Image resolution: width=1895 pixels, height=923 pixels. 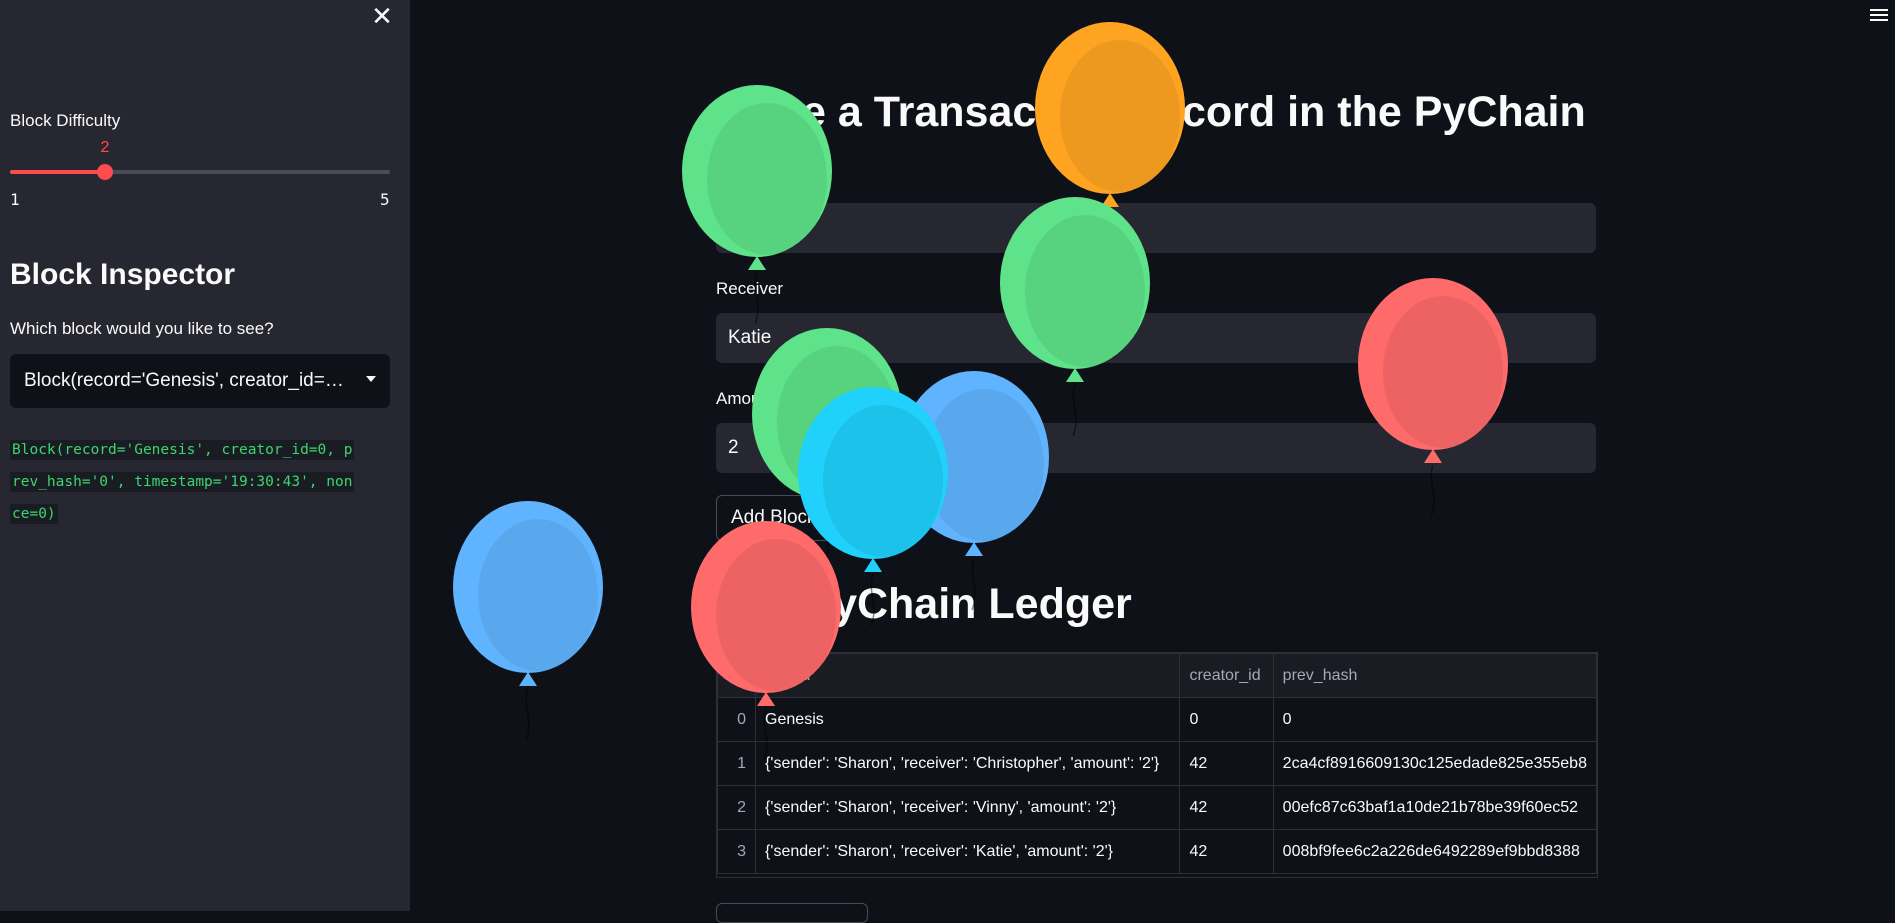 I want to click on column-header-creator-id: creator_id, so click(x=1226, y=675).